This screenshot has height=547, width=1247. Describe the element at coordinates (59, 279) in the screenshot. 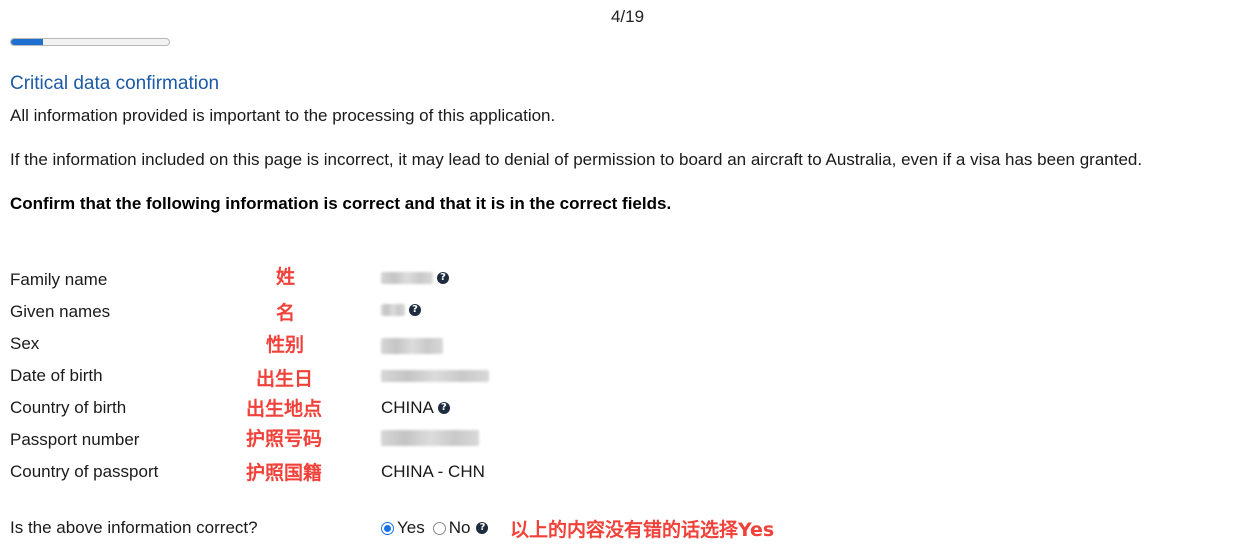

I see `row-family-name-label: Family name` at that location.